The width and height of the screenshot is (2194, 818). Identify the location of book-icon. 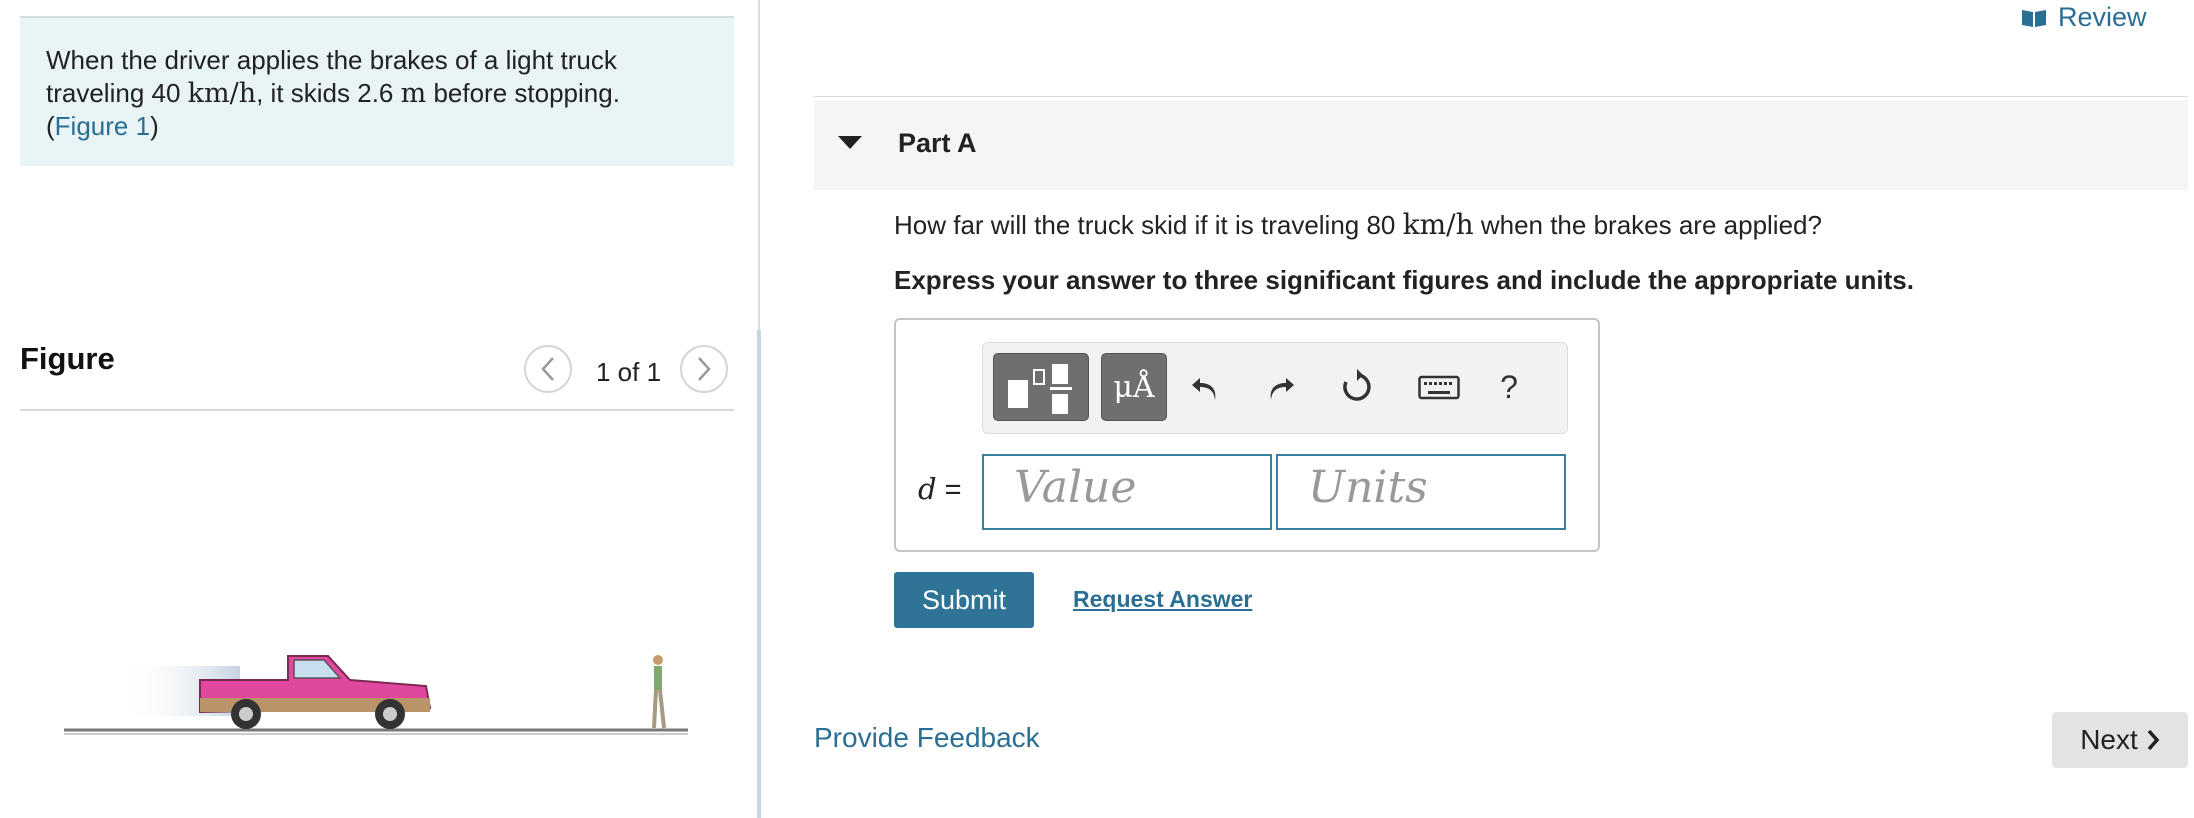
(2034, 18).